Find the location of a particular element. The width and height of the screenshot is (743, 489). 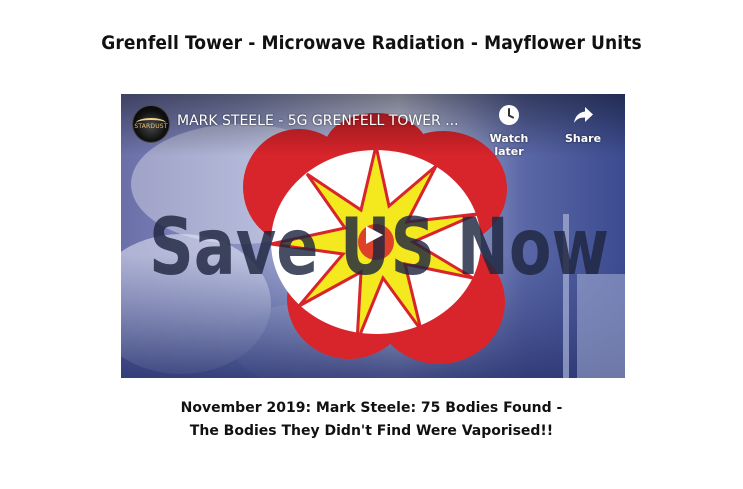

channel-avatar: STARDUST is located at coordinates (151, 124).